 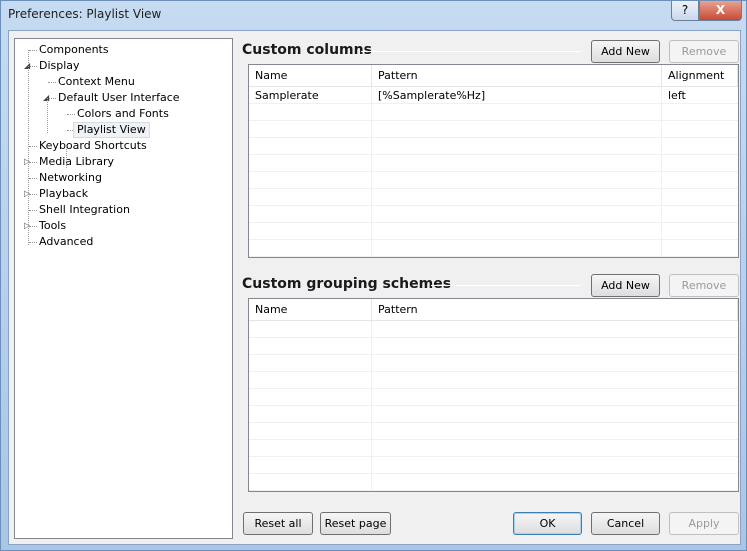 I want to click on grouping-remove-button: Remove, so click(x=704, y=285).